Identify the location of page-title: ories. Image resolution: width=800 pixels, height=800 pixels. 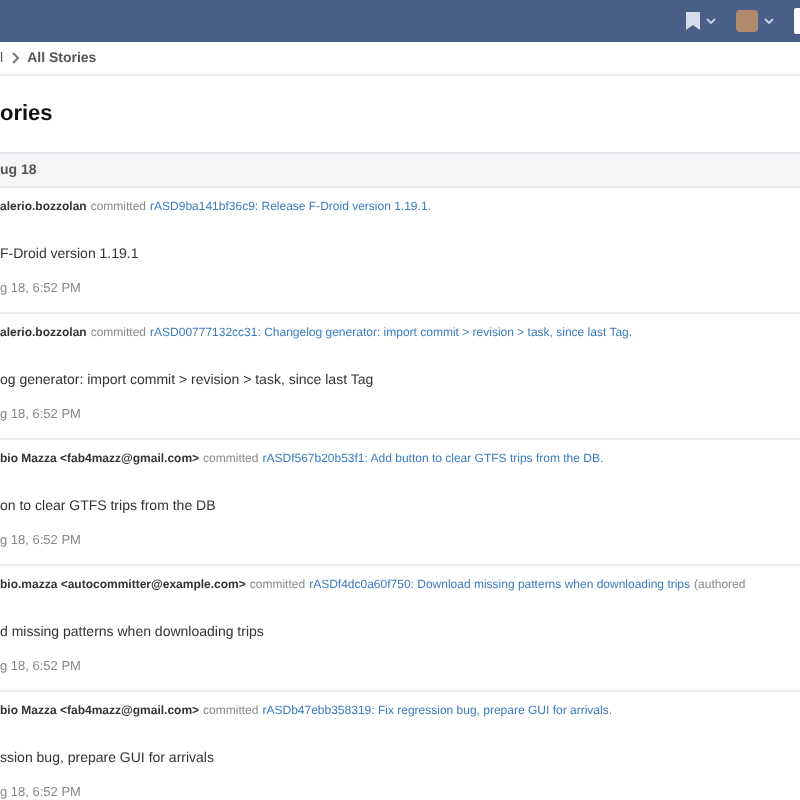
(27, 115).